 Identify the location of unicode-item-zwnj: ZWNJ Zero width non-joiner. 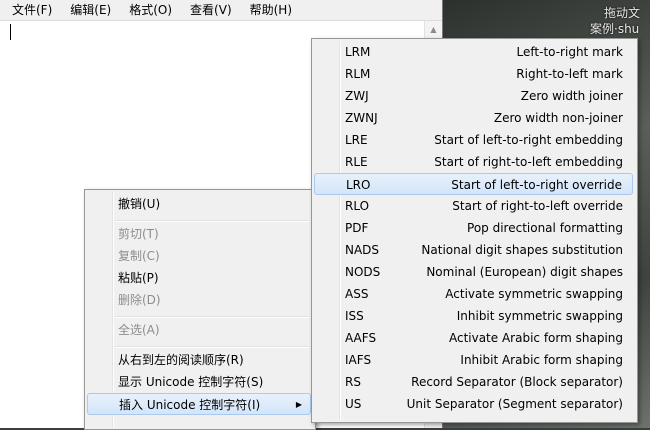
(473, 118).